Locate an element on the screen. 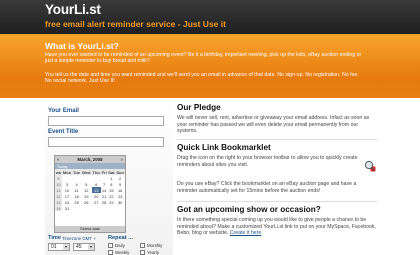 The width and height of the screenshot is (420, 255). calendar-weekday-4: Thu is located at coordinates (96, 172).